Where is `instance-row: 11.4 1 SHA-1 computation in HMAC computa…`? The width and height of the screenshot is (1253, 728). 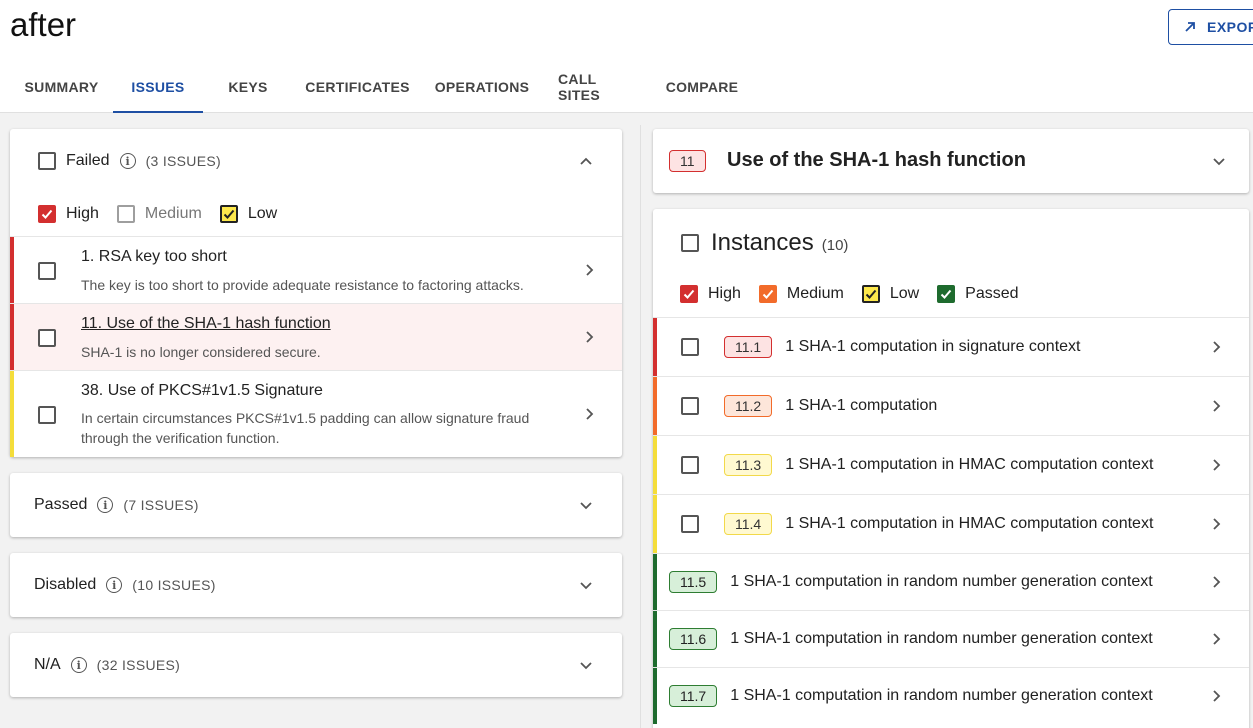
instance-row: 11.4 1 SHA-1 computation in HMAC computa… is located at coordinates (951, 523).